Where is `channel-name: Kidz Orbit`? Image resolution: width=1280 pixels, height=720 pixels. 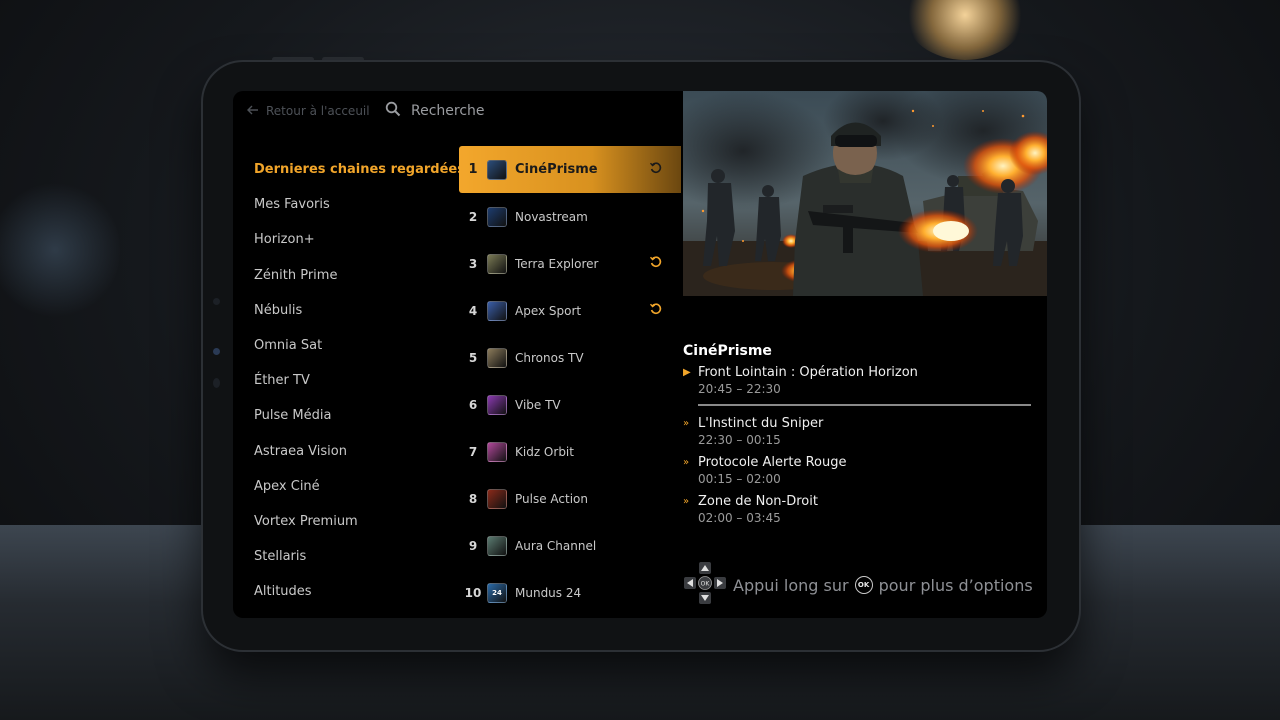
channel-name: Kidz Orbit is located at coordinates (544, 451).